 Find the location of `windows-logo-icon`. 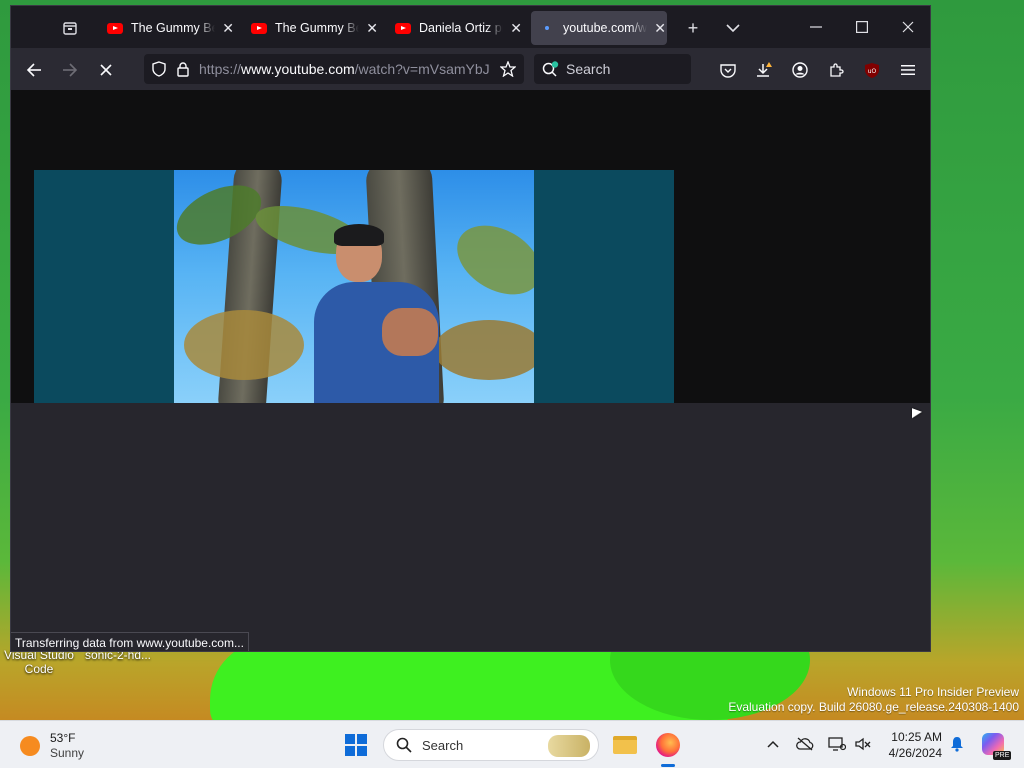

windows-logo-icon is located at coordinates (356, 745).